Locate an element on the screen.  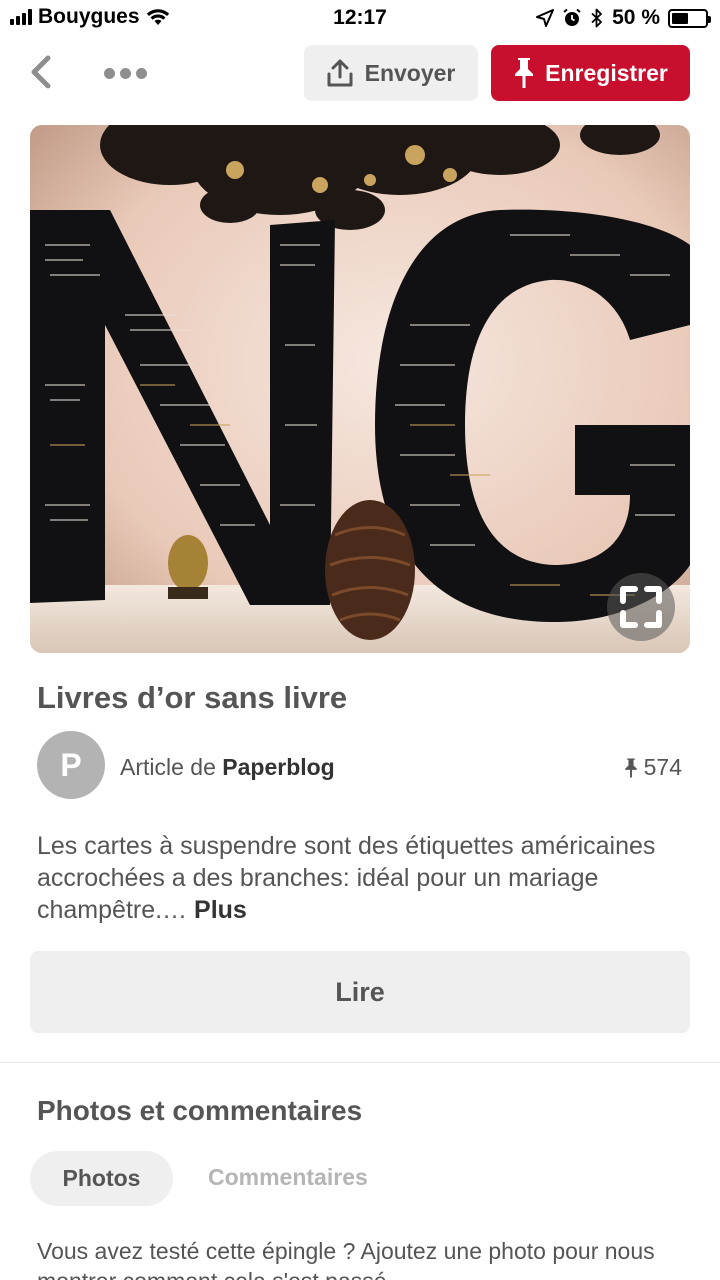
status-right: 50 % is located at coordinates (623, 18).